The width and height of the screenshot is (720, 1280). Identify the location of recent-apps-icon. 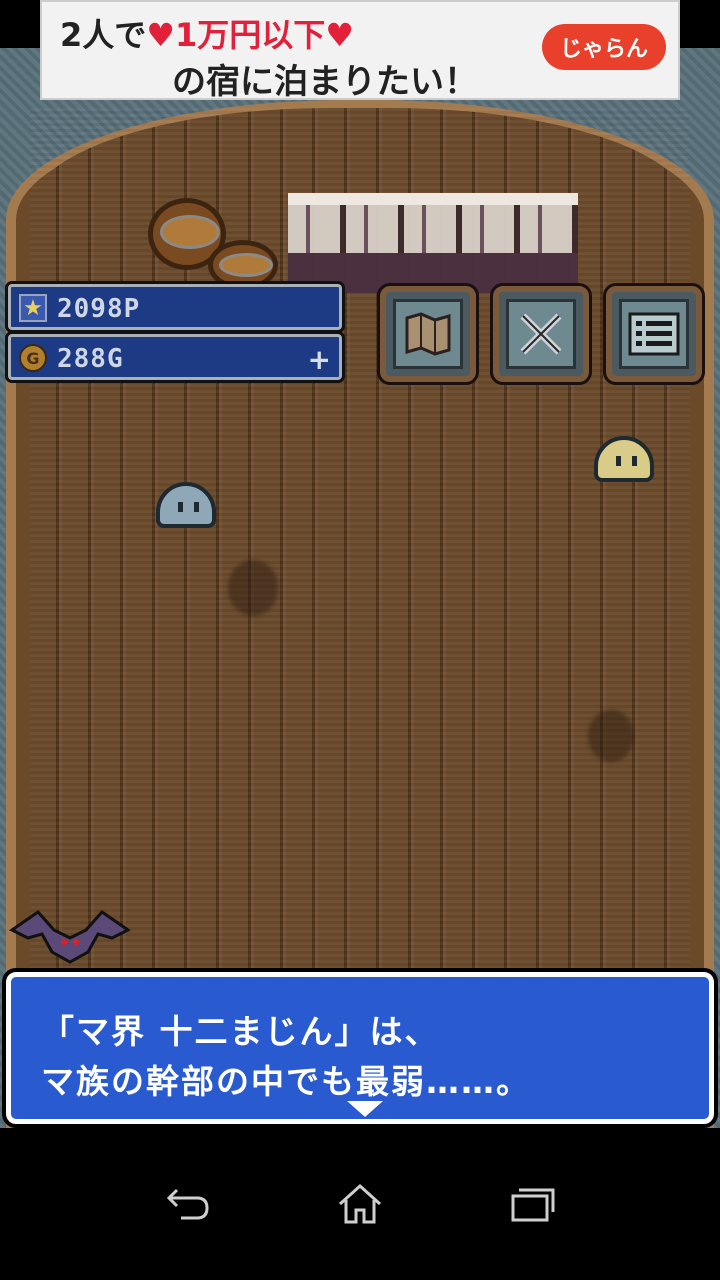
(533, 1205).